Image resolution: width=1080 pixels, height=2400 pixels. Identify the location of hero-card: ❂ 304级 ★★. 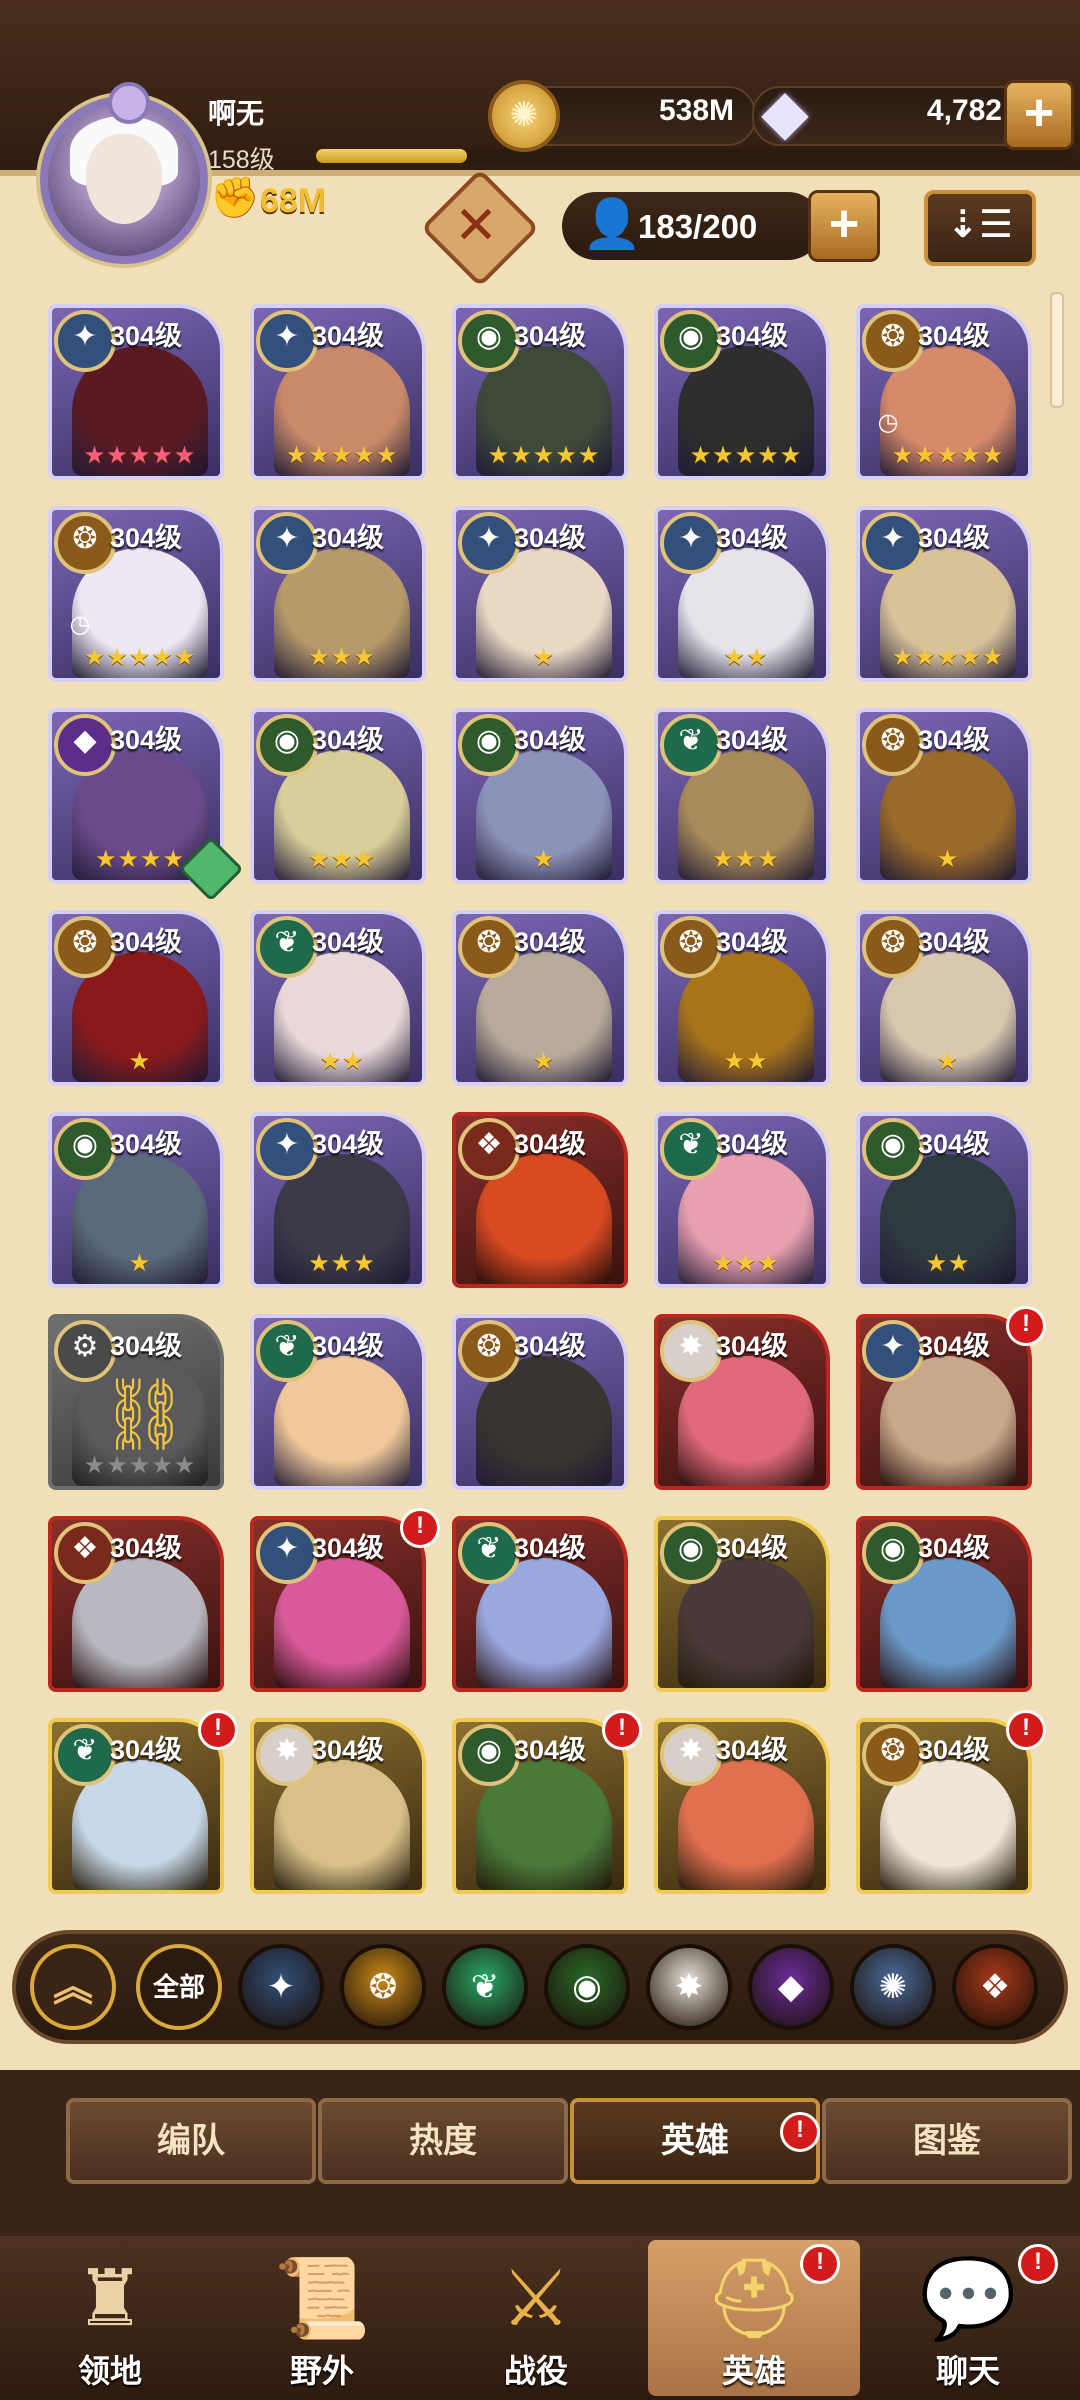
(742, 998).